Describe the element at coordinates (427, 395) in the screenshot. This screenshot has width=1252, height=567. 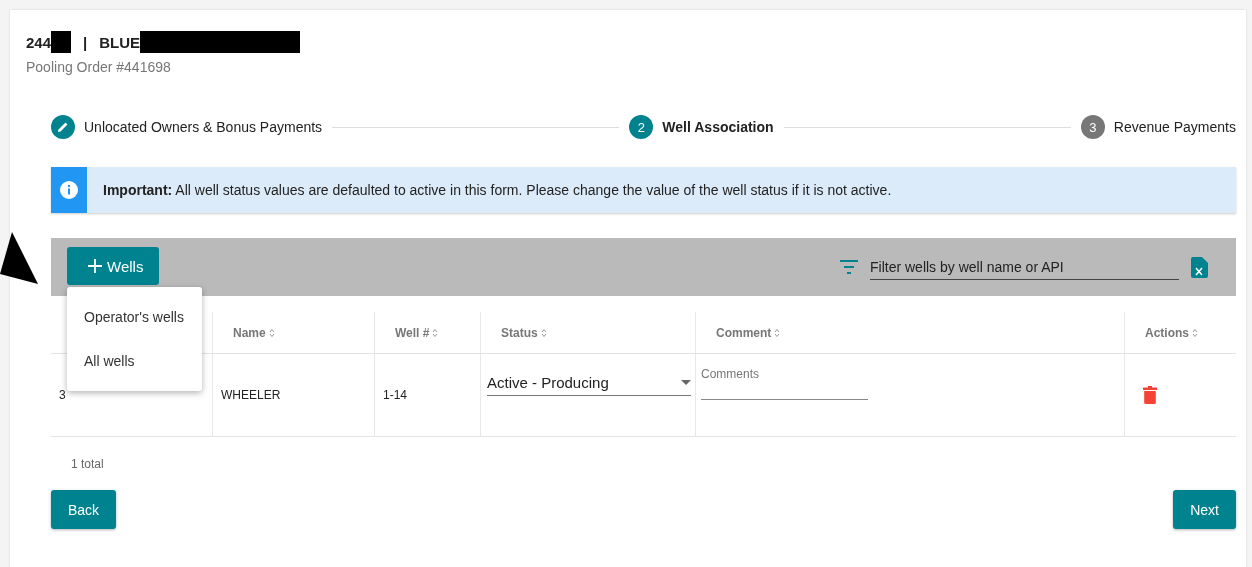
I see `table-cell: 1-14` at that location.